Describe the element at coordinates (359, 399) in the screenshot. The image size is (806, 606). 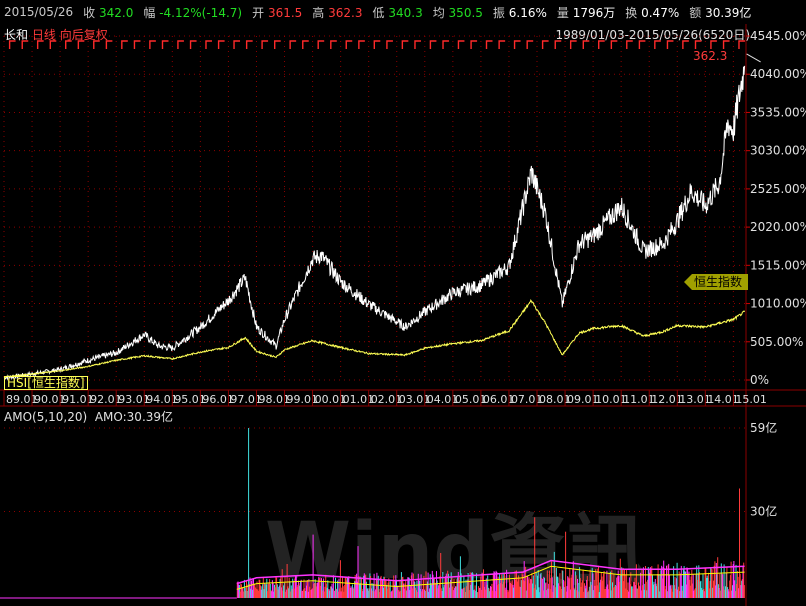
I see `x-tick-label: 01.01` at that location.